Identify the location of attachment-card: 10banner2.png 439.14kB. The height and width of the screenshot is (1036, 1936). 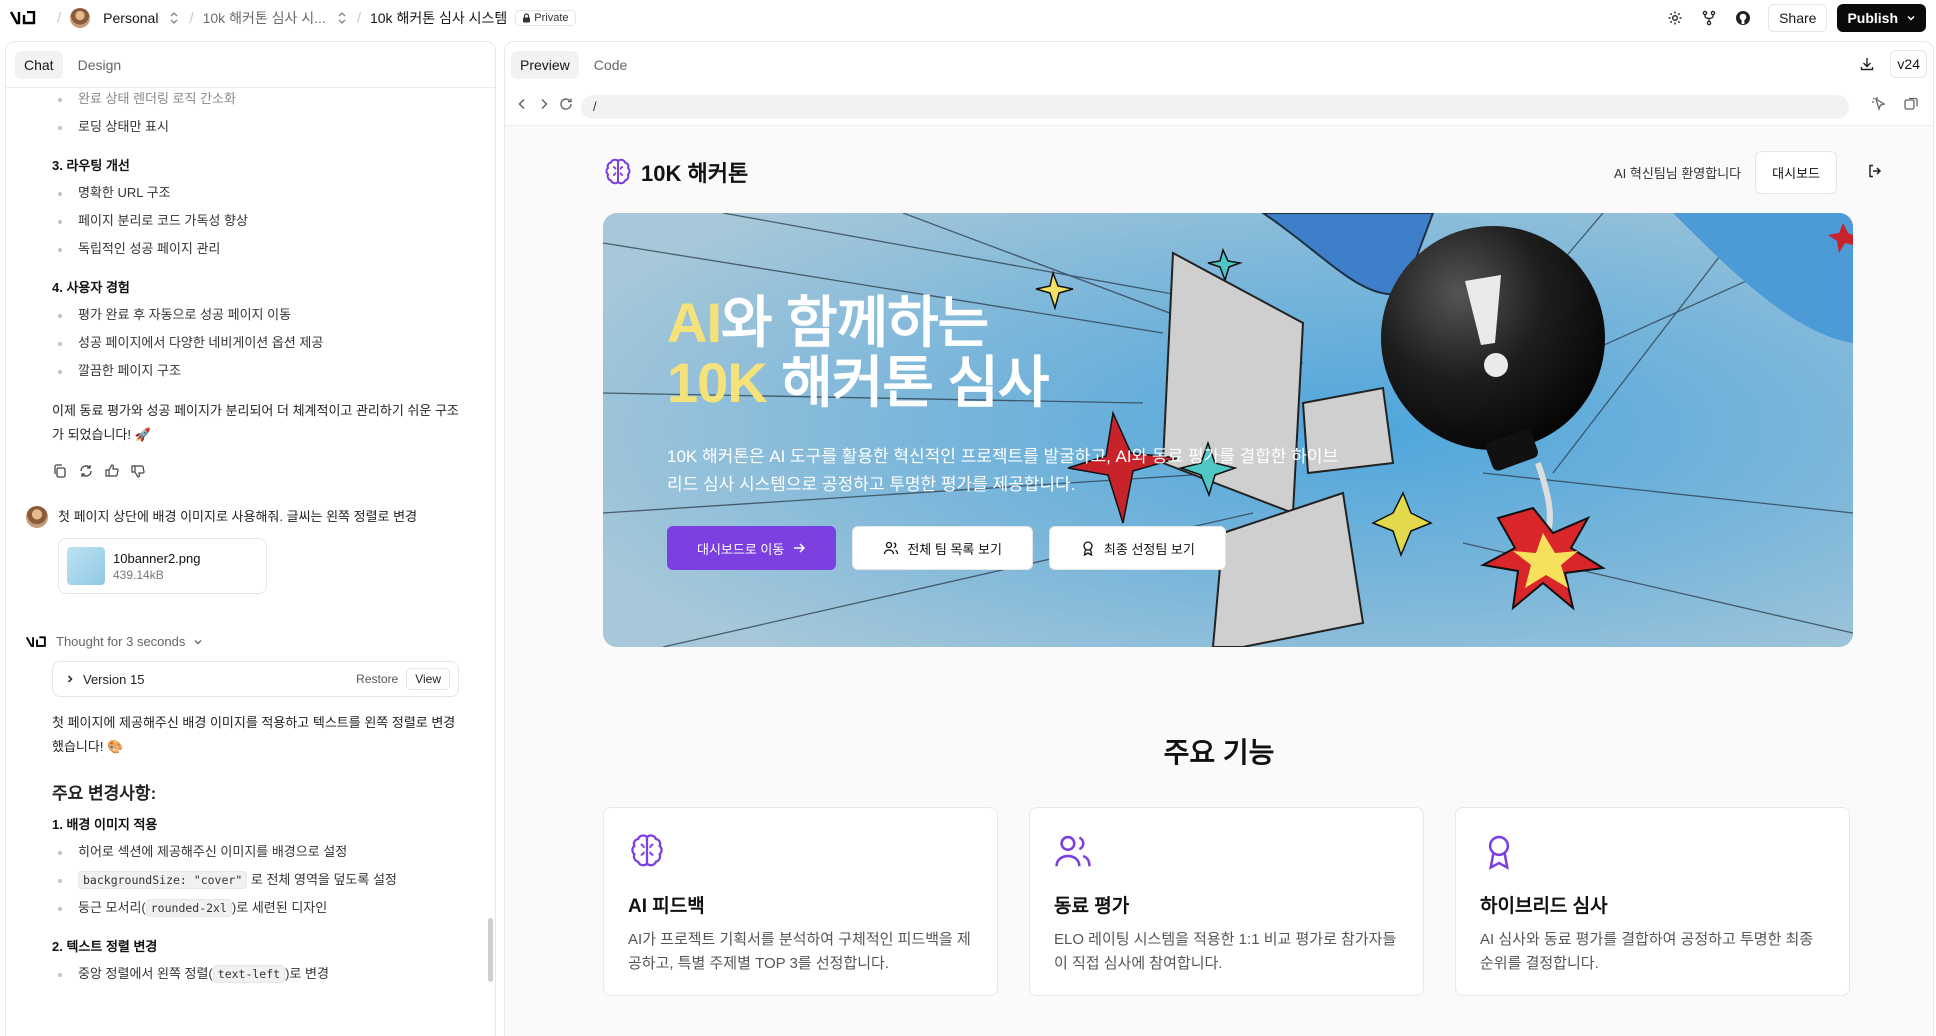
(162, 566).